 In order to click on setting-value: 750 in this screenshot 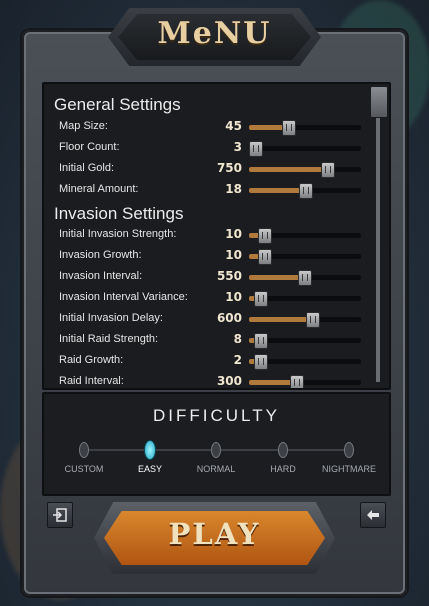, I will do `click(229, 168)`.